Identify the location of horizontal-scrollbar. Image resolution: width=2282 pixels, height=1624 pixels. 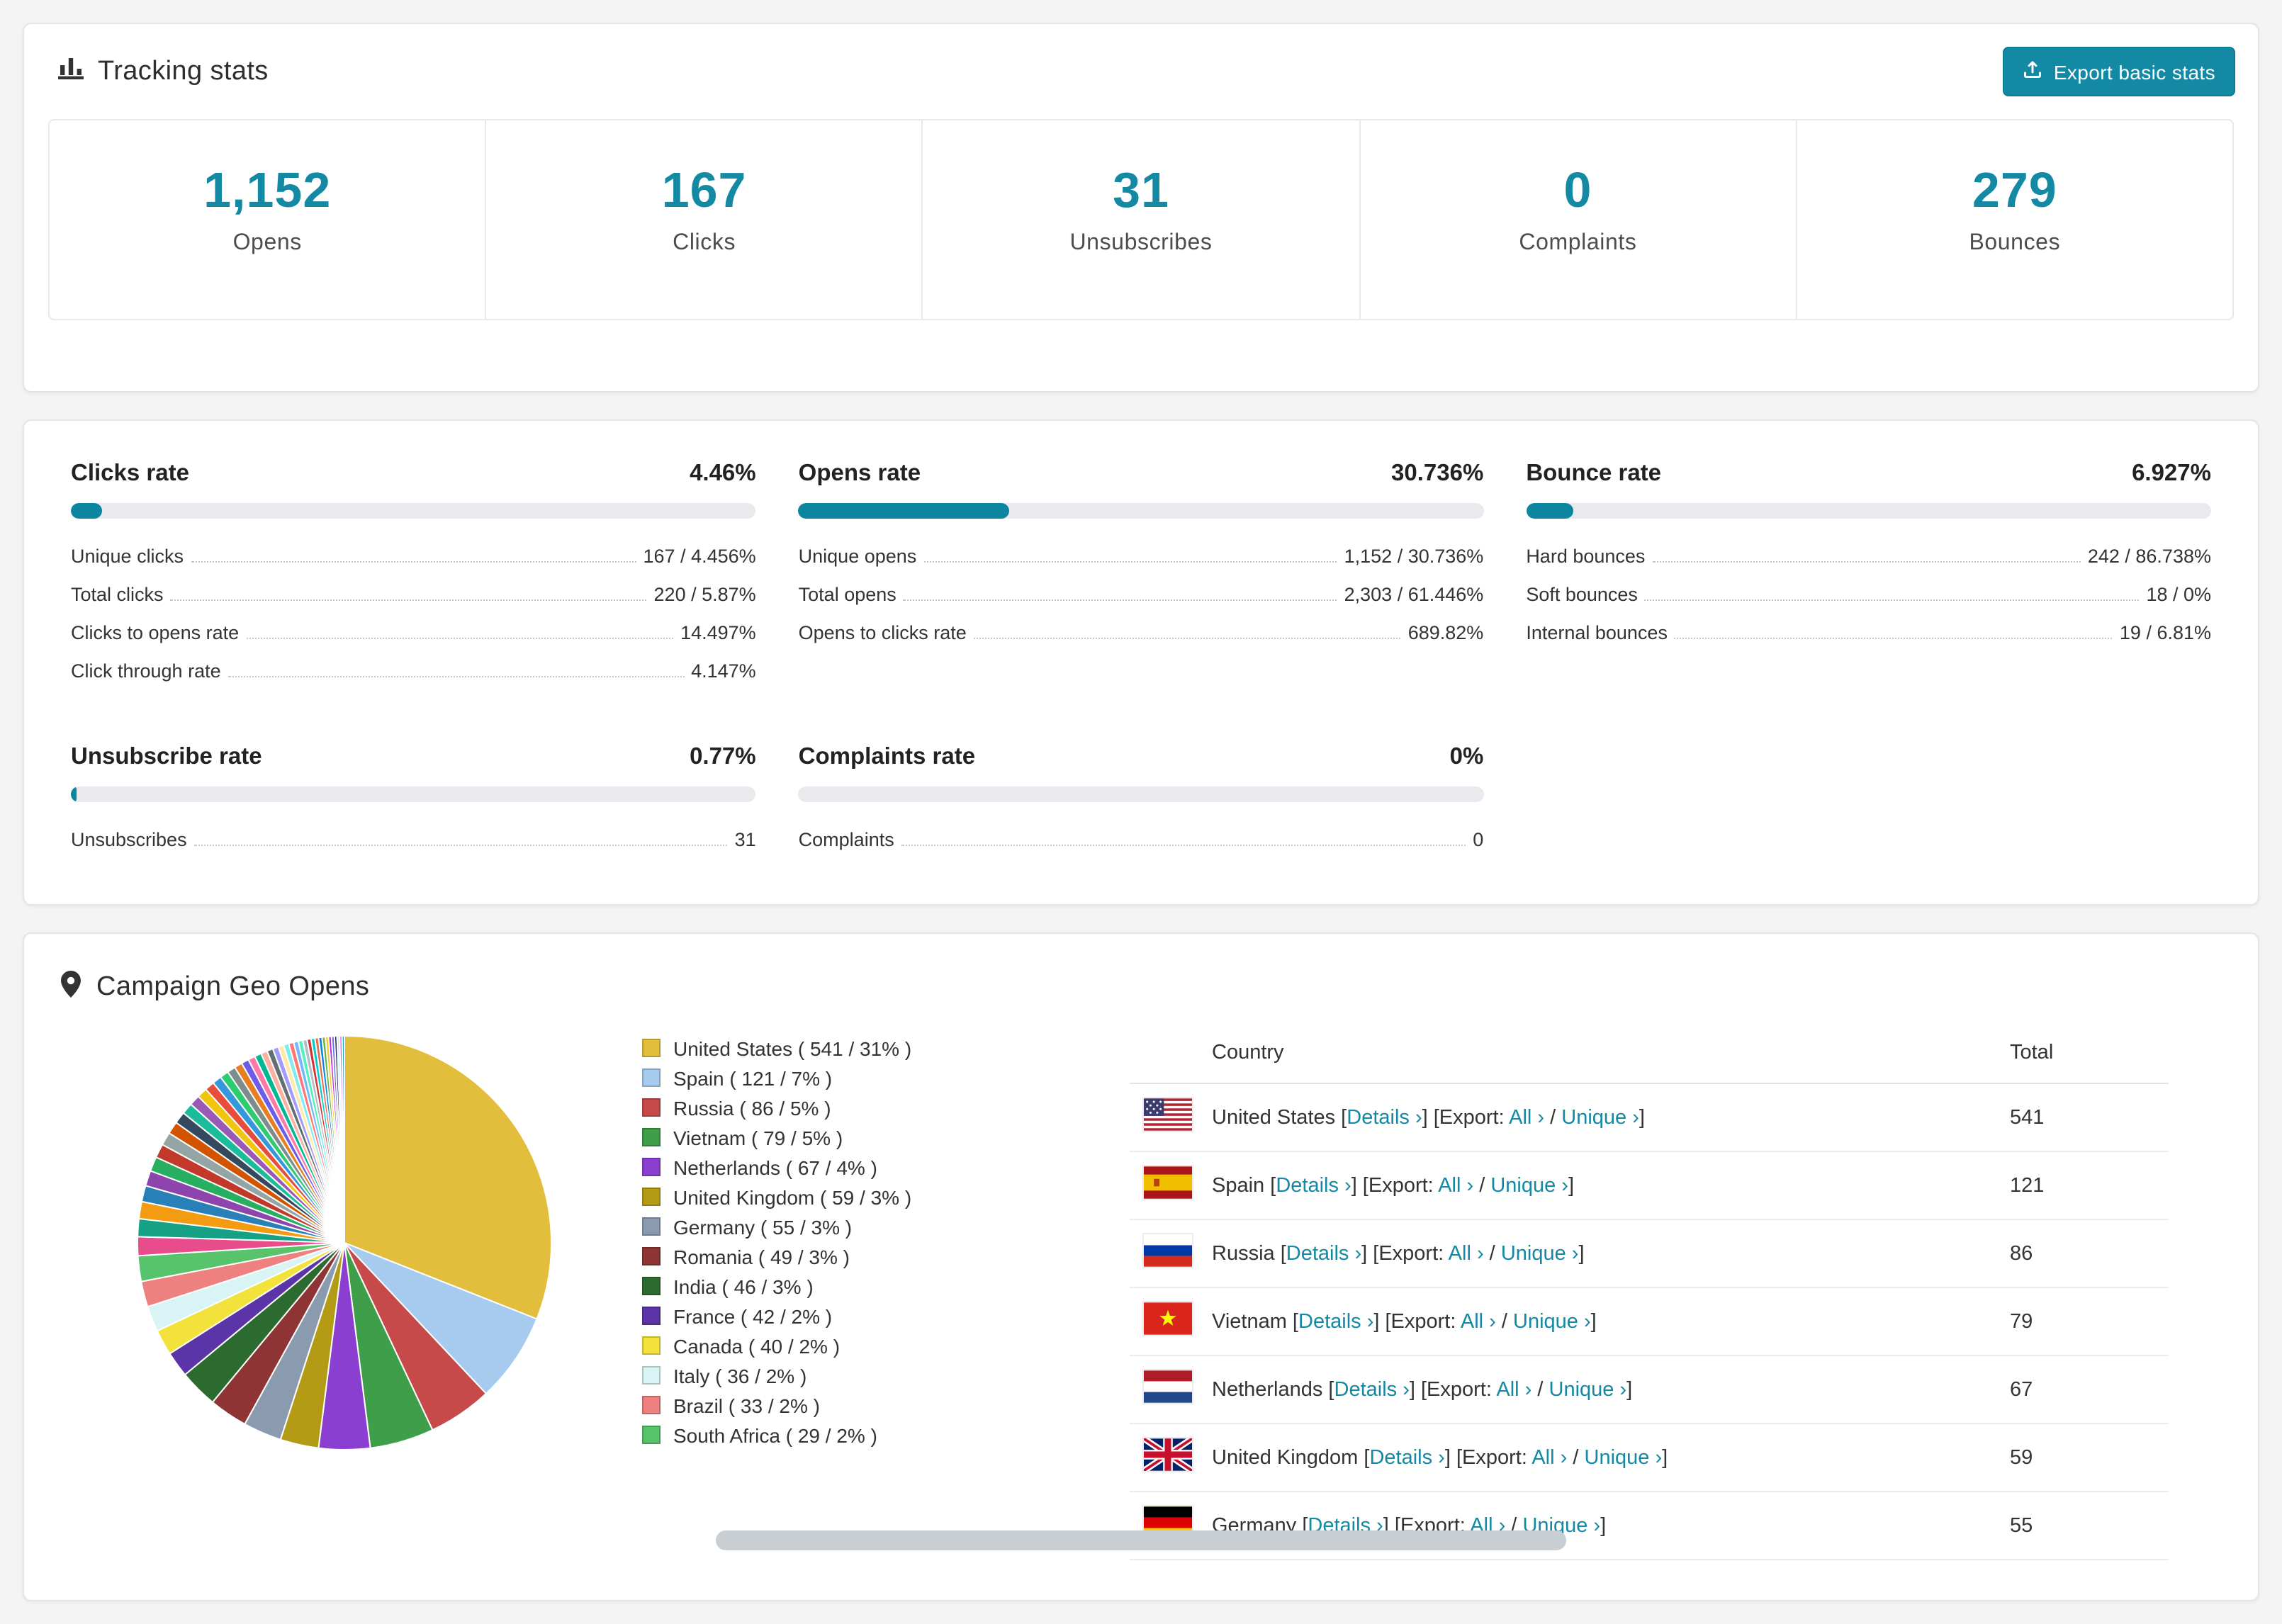
(1141, 1540).